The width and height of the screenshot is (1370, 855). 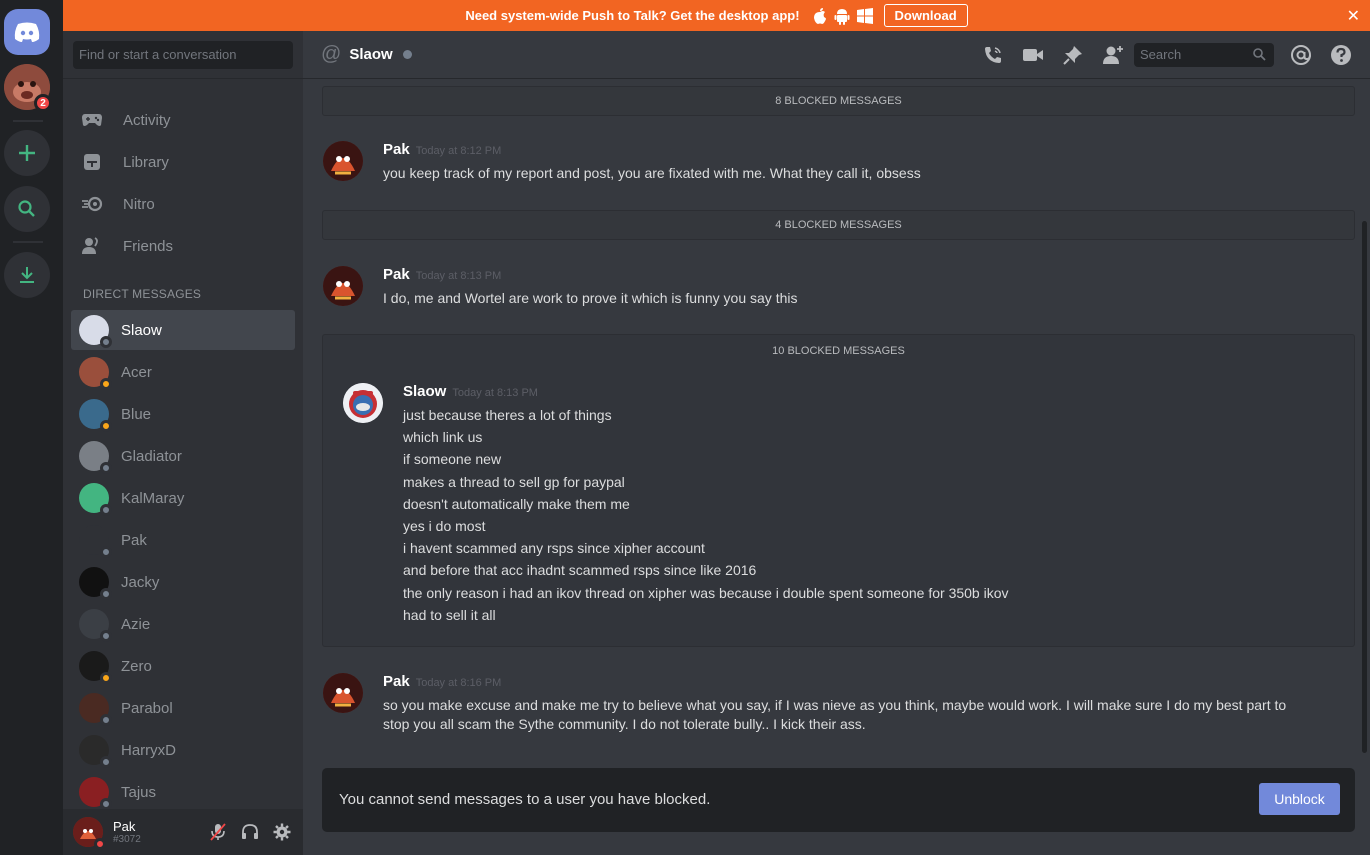 I want to click on explore-servers-button, so click(x=27, y=209).